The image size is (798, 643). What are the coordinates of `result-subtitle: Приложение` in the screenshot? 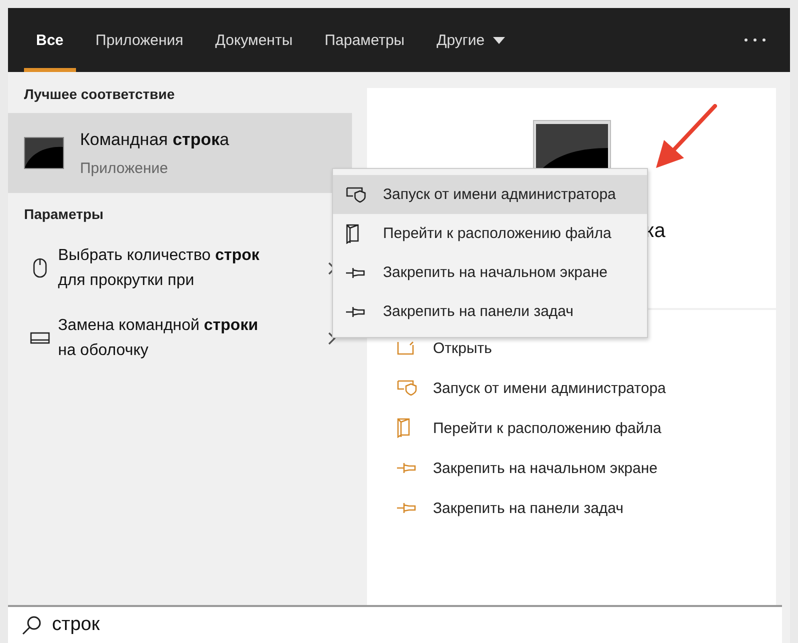 It's located at (124, 168).